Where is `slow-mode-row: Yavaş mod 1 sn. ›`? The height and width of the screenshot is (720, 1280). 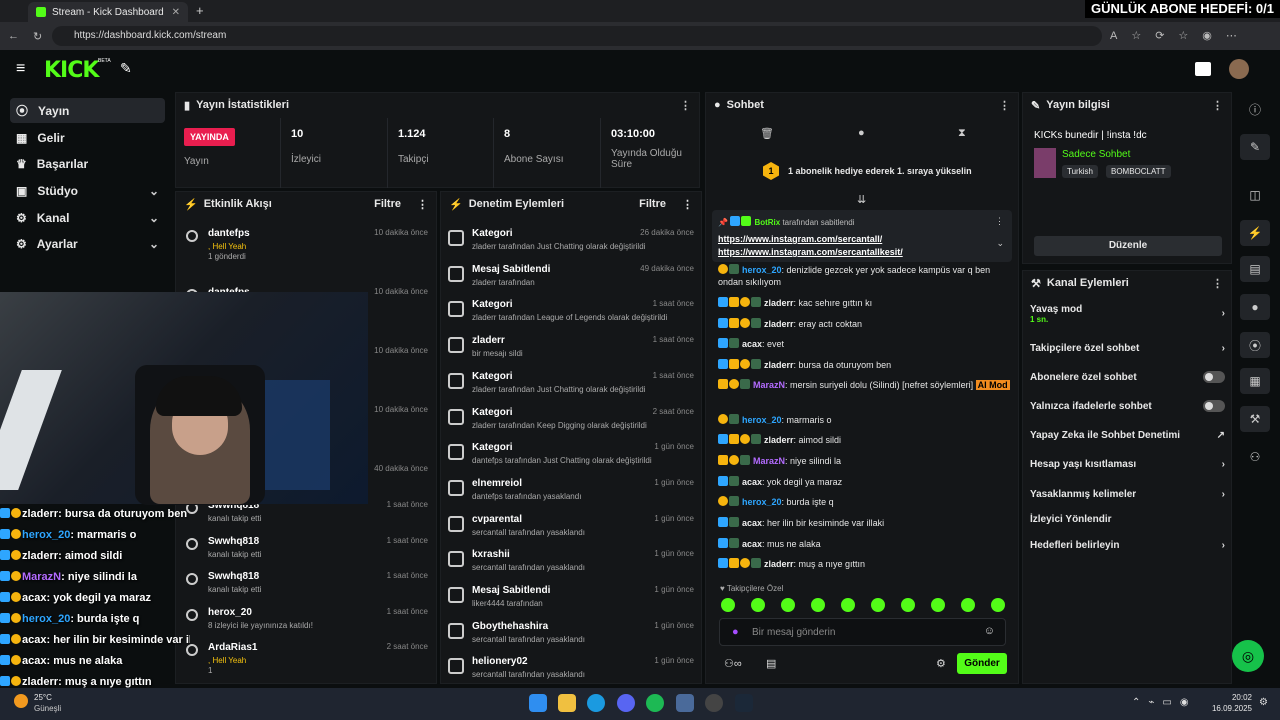 slow-mode-row: Yavaş mod 1 sn. › is located at coordinates (1127, 318).